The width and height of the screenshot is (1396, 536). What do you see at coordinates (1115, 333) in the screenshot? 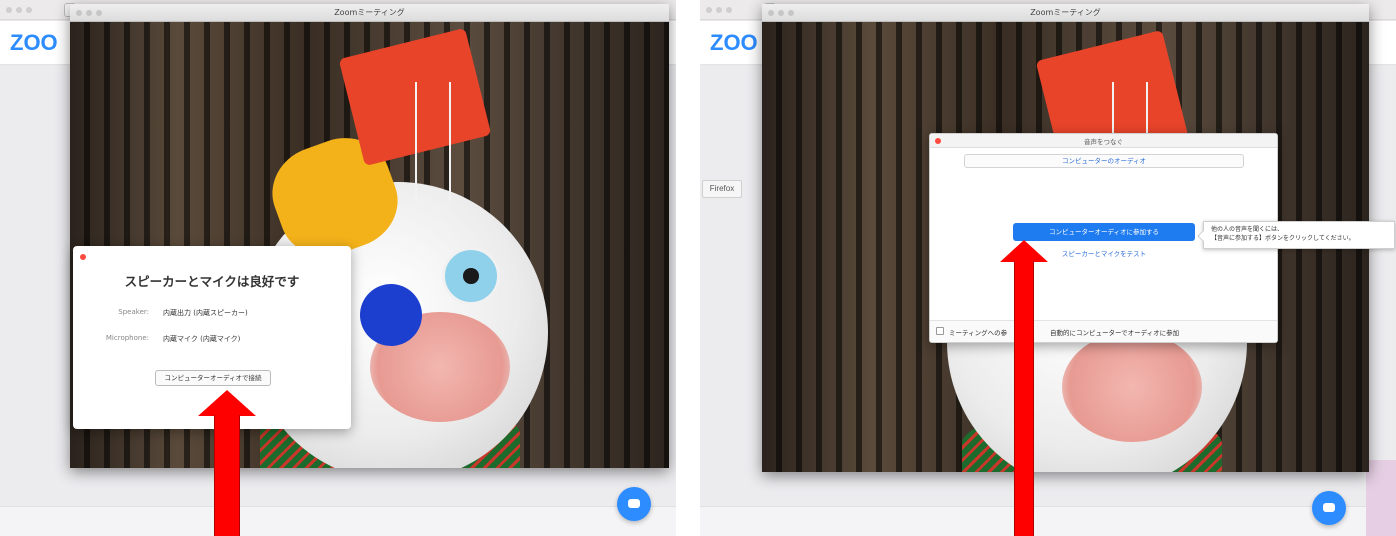
I see `auto-join-audio-label-tail: 自動的にコンピューターでオーディオに参加` at bounding box center [1115, 333].